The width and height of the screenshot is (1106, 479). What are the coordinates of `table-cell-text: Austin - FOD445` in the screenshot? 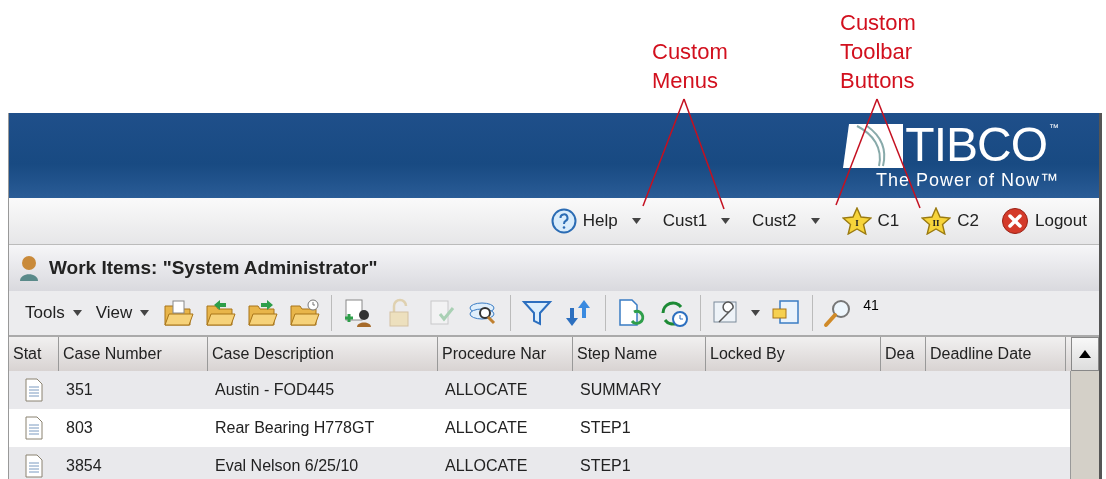 It's located at (275, 390).